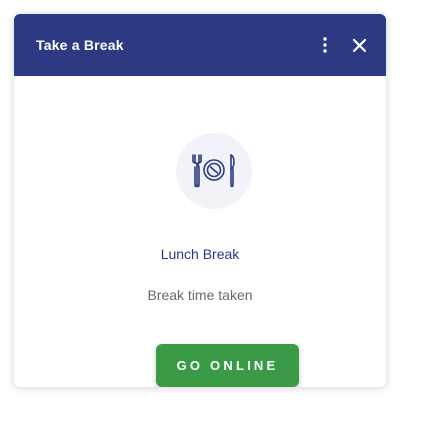 The image size is (436, 436). I want to click on utensils-plate-icon, so click(213, 171).